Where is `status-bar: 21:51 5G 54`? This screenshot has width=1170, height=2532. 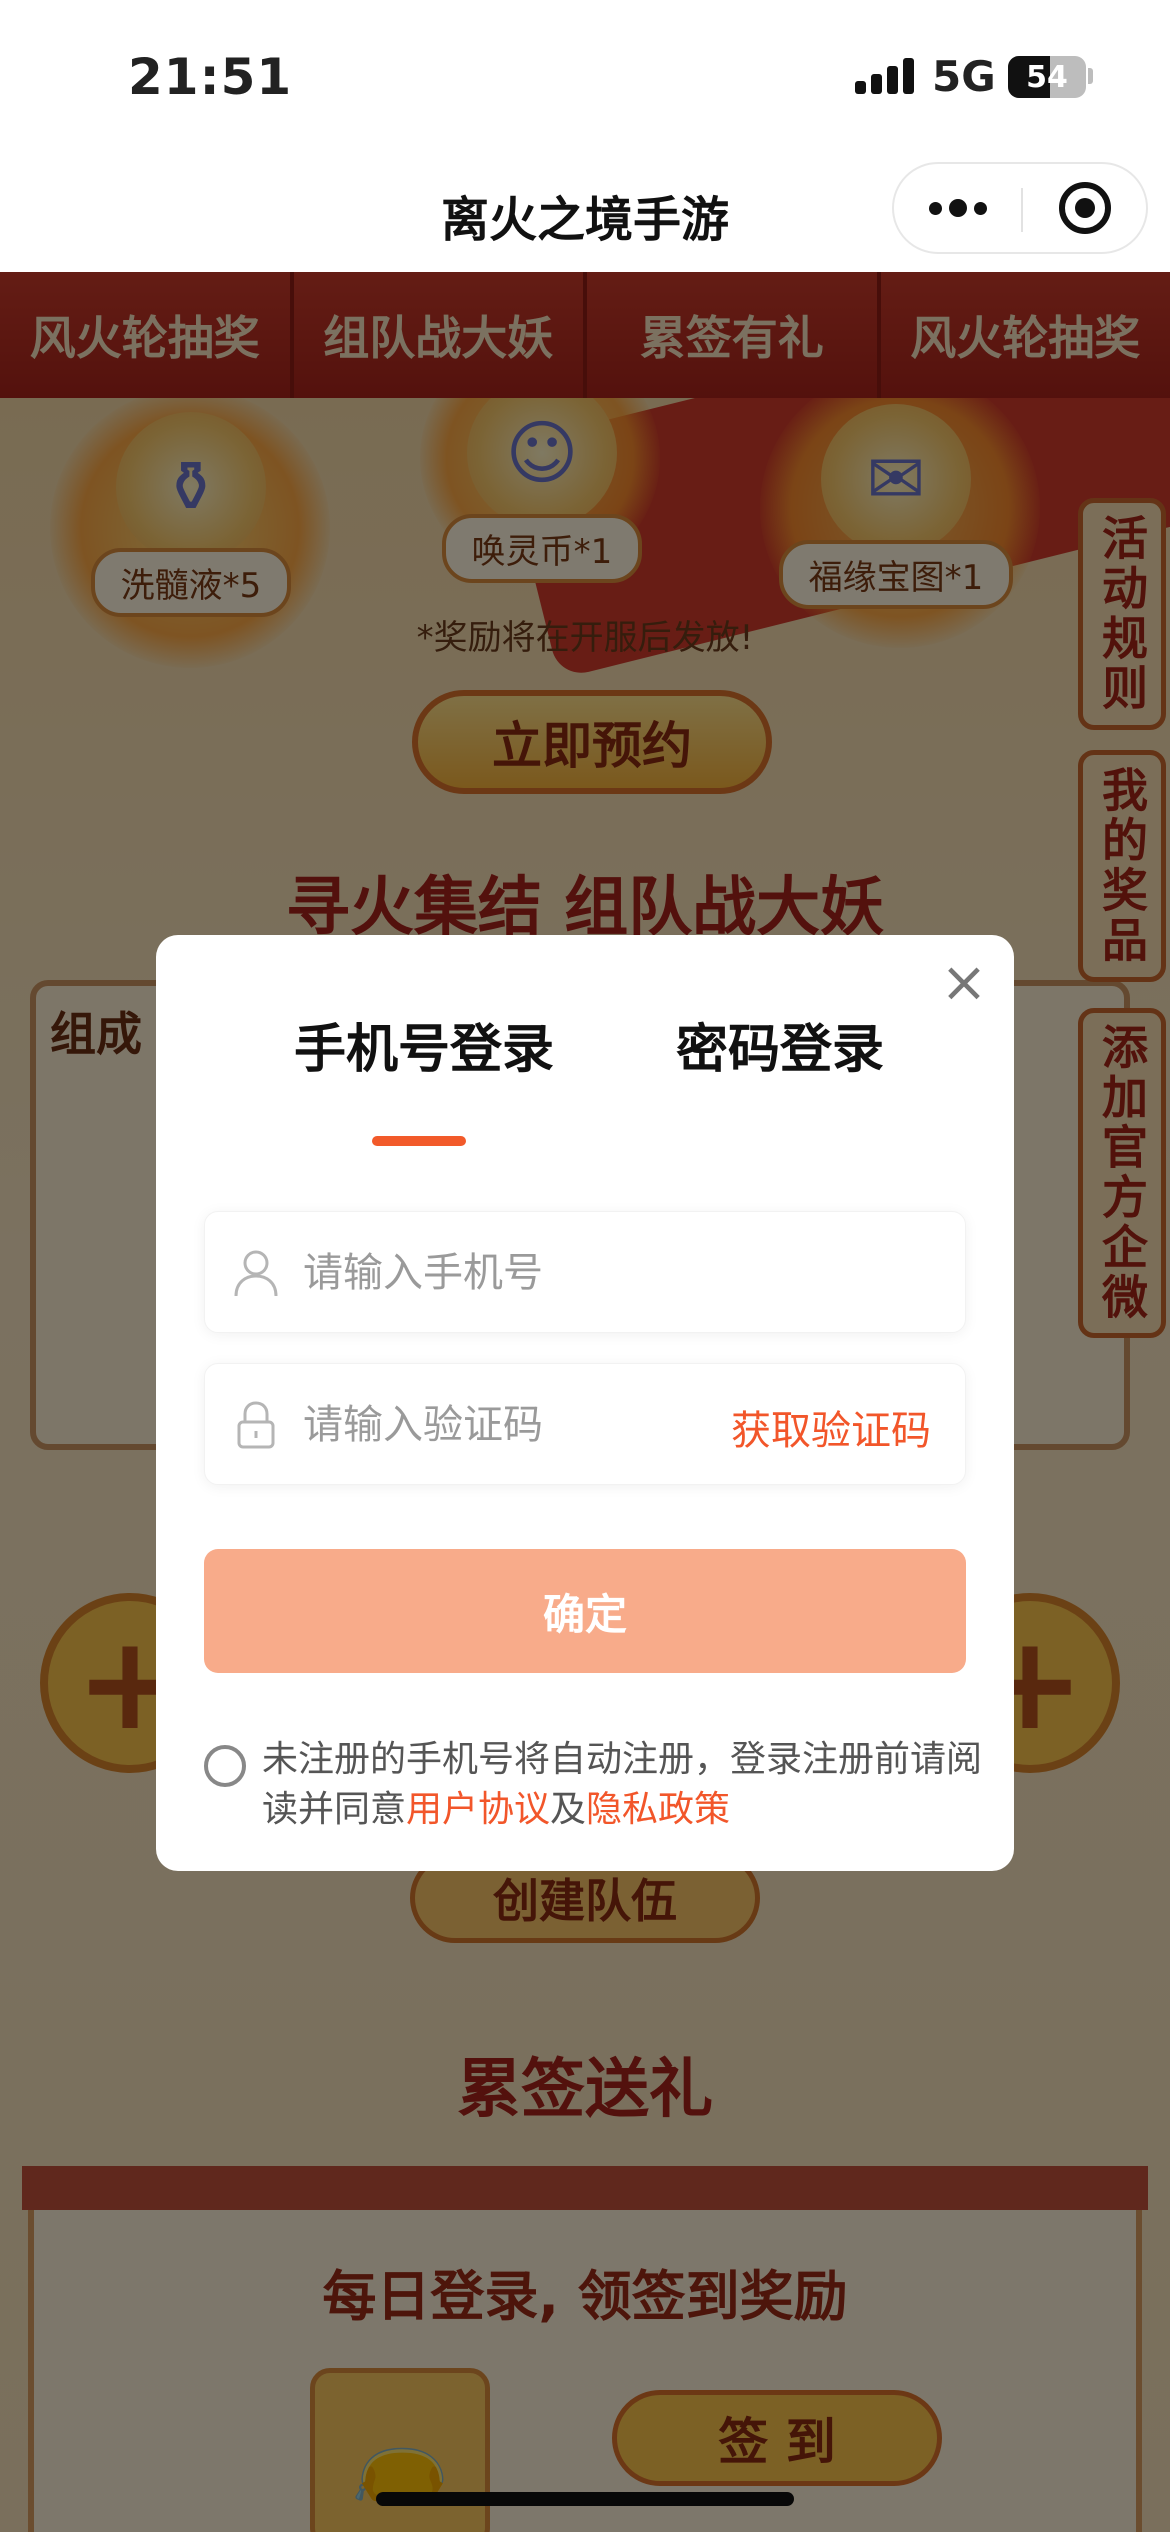
status-bar: 21:51 5G 54 is located at coordinates (585, 75).